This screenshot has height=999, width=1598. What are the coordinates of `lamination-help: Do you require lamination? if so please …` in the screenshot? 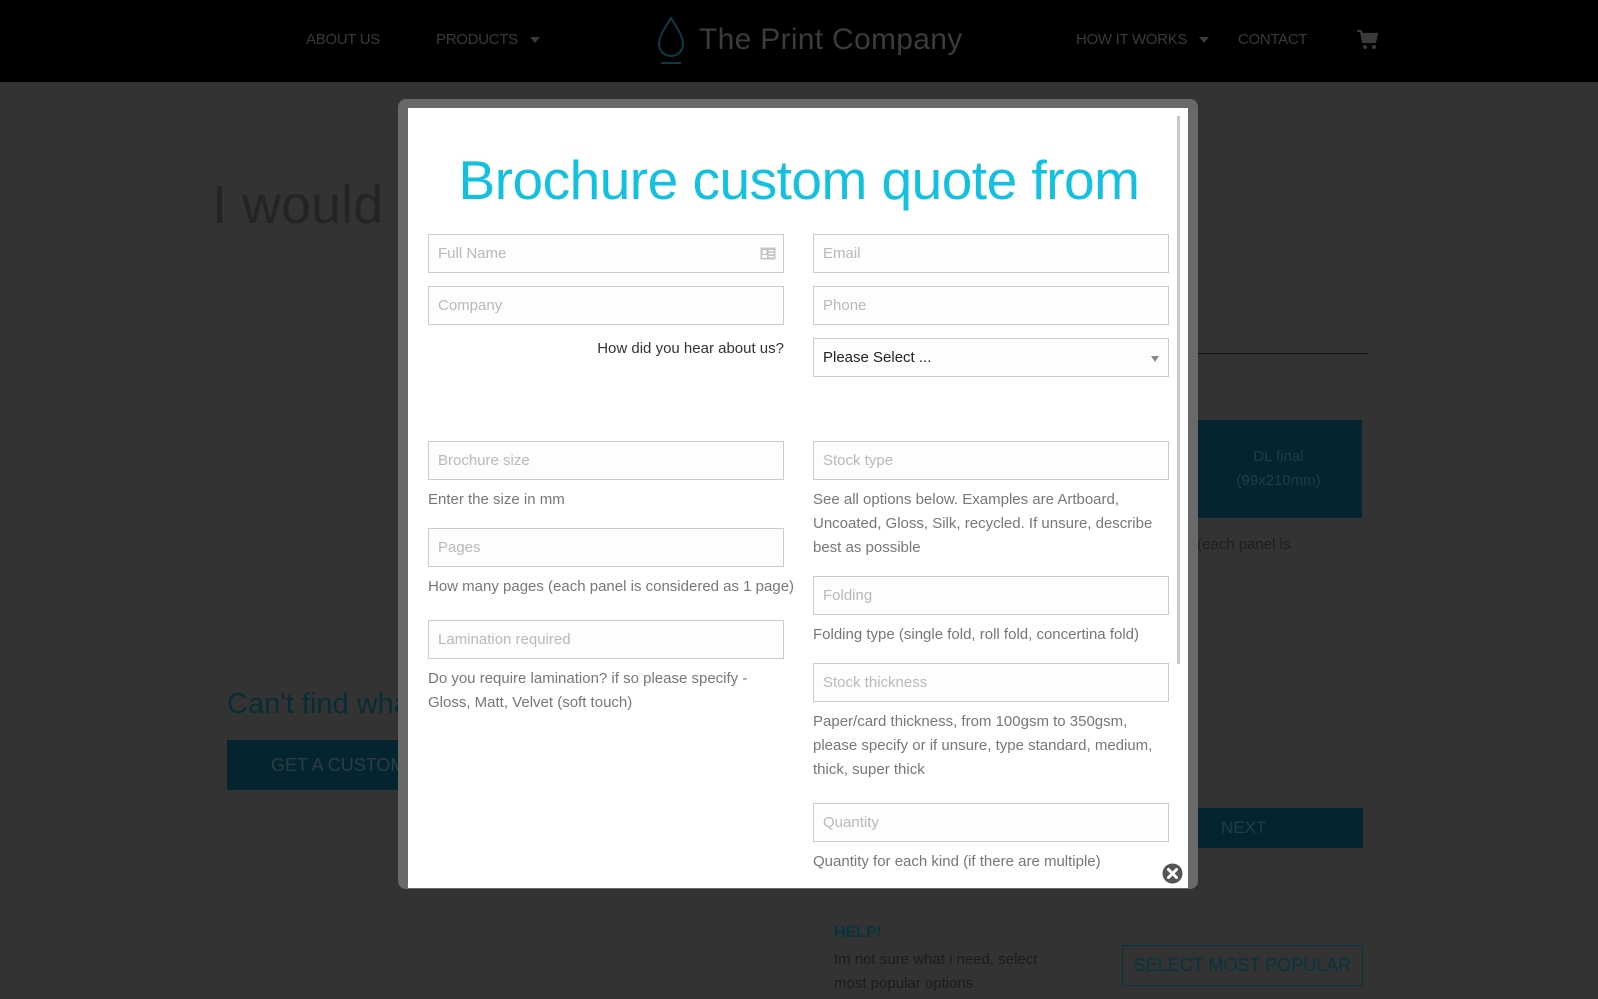 It's located at (588, 690).